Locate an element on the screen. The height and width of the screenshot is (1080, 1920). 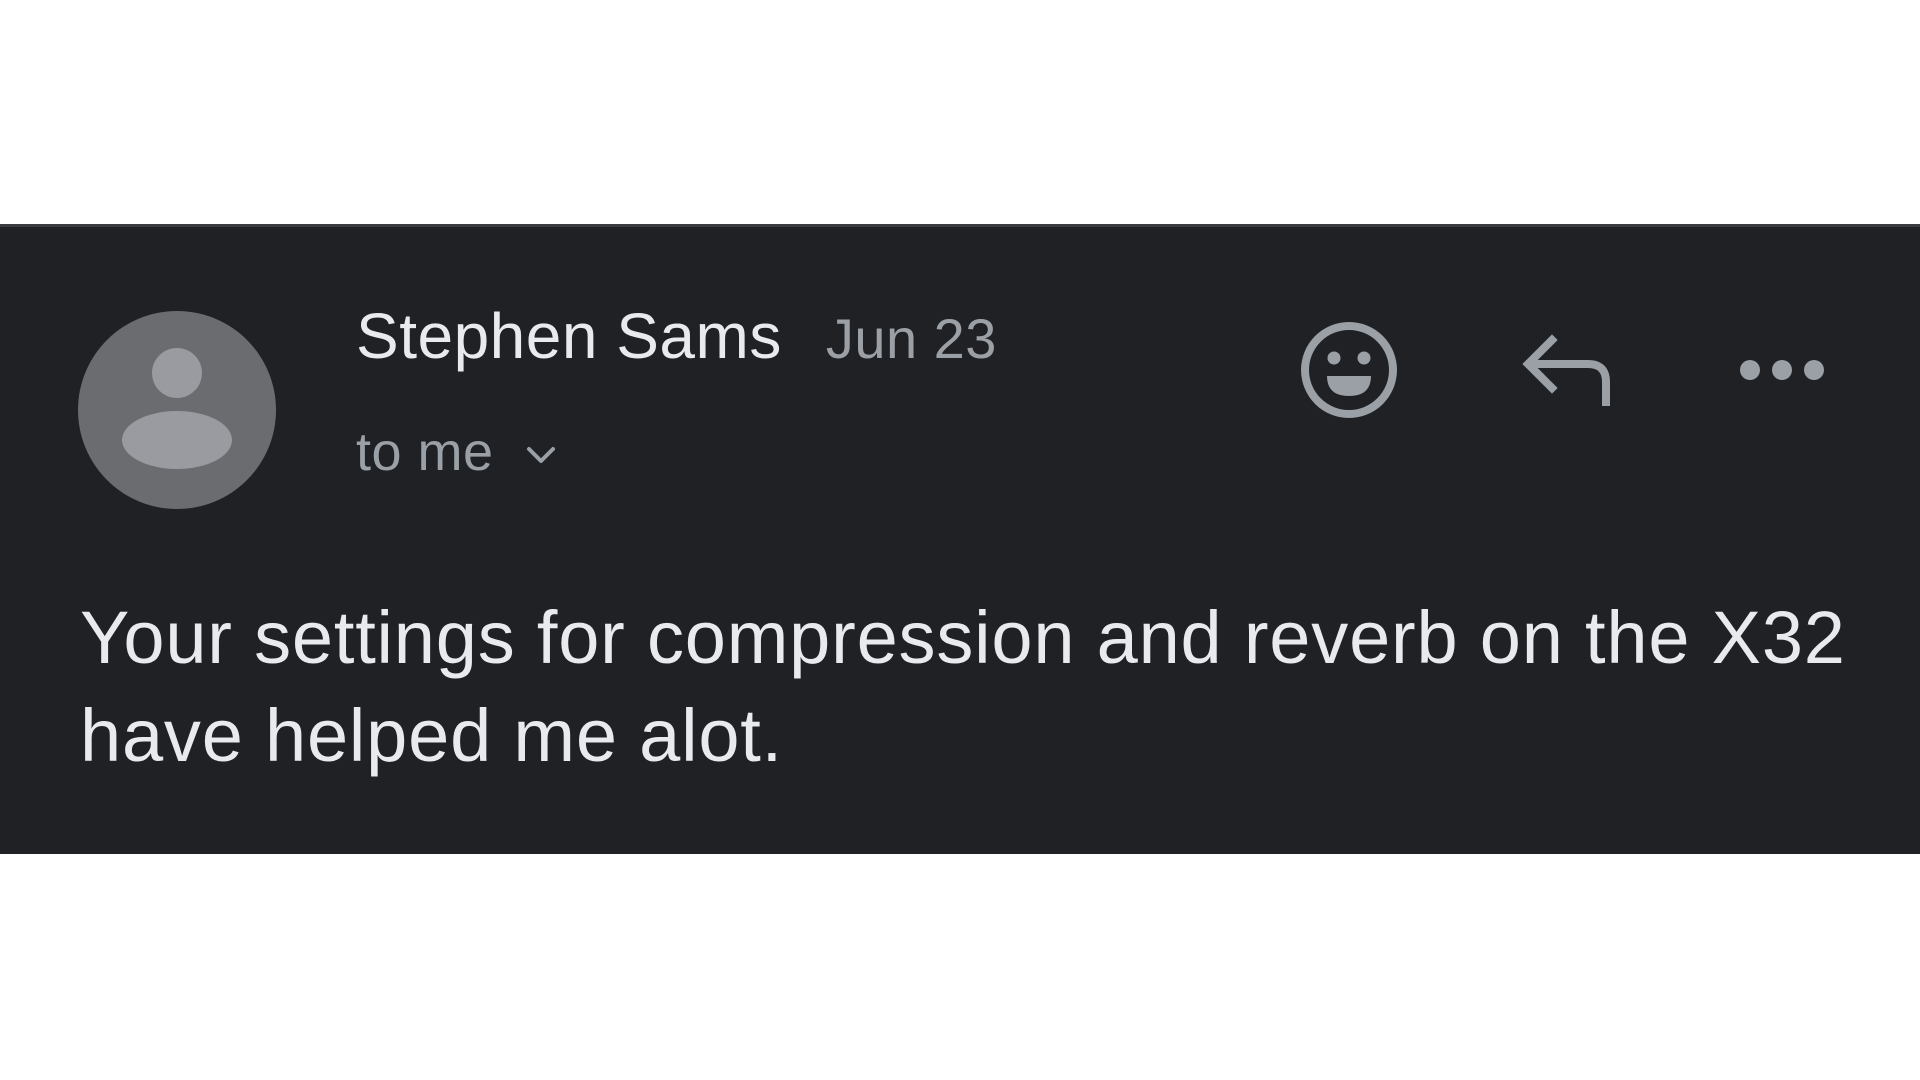
reply-button is located at coordinates (1566, 372).